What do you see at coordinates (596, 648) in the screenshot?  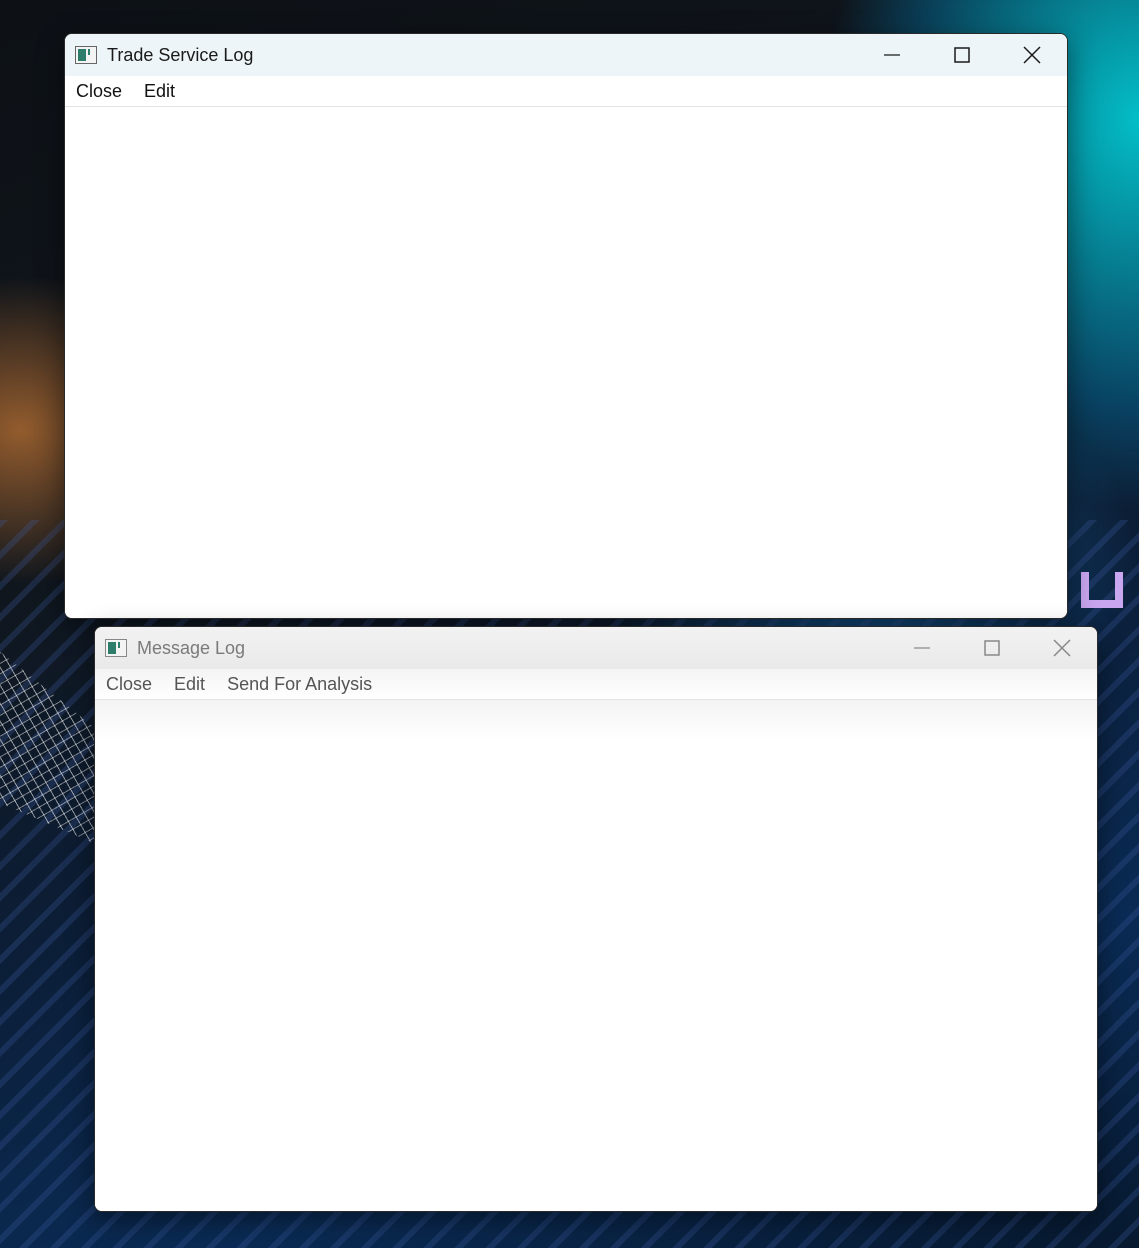 I see `title-bar: Message Log` at bounding box center [596, 648].